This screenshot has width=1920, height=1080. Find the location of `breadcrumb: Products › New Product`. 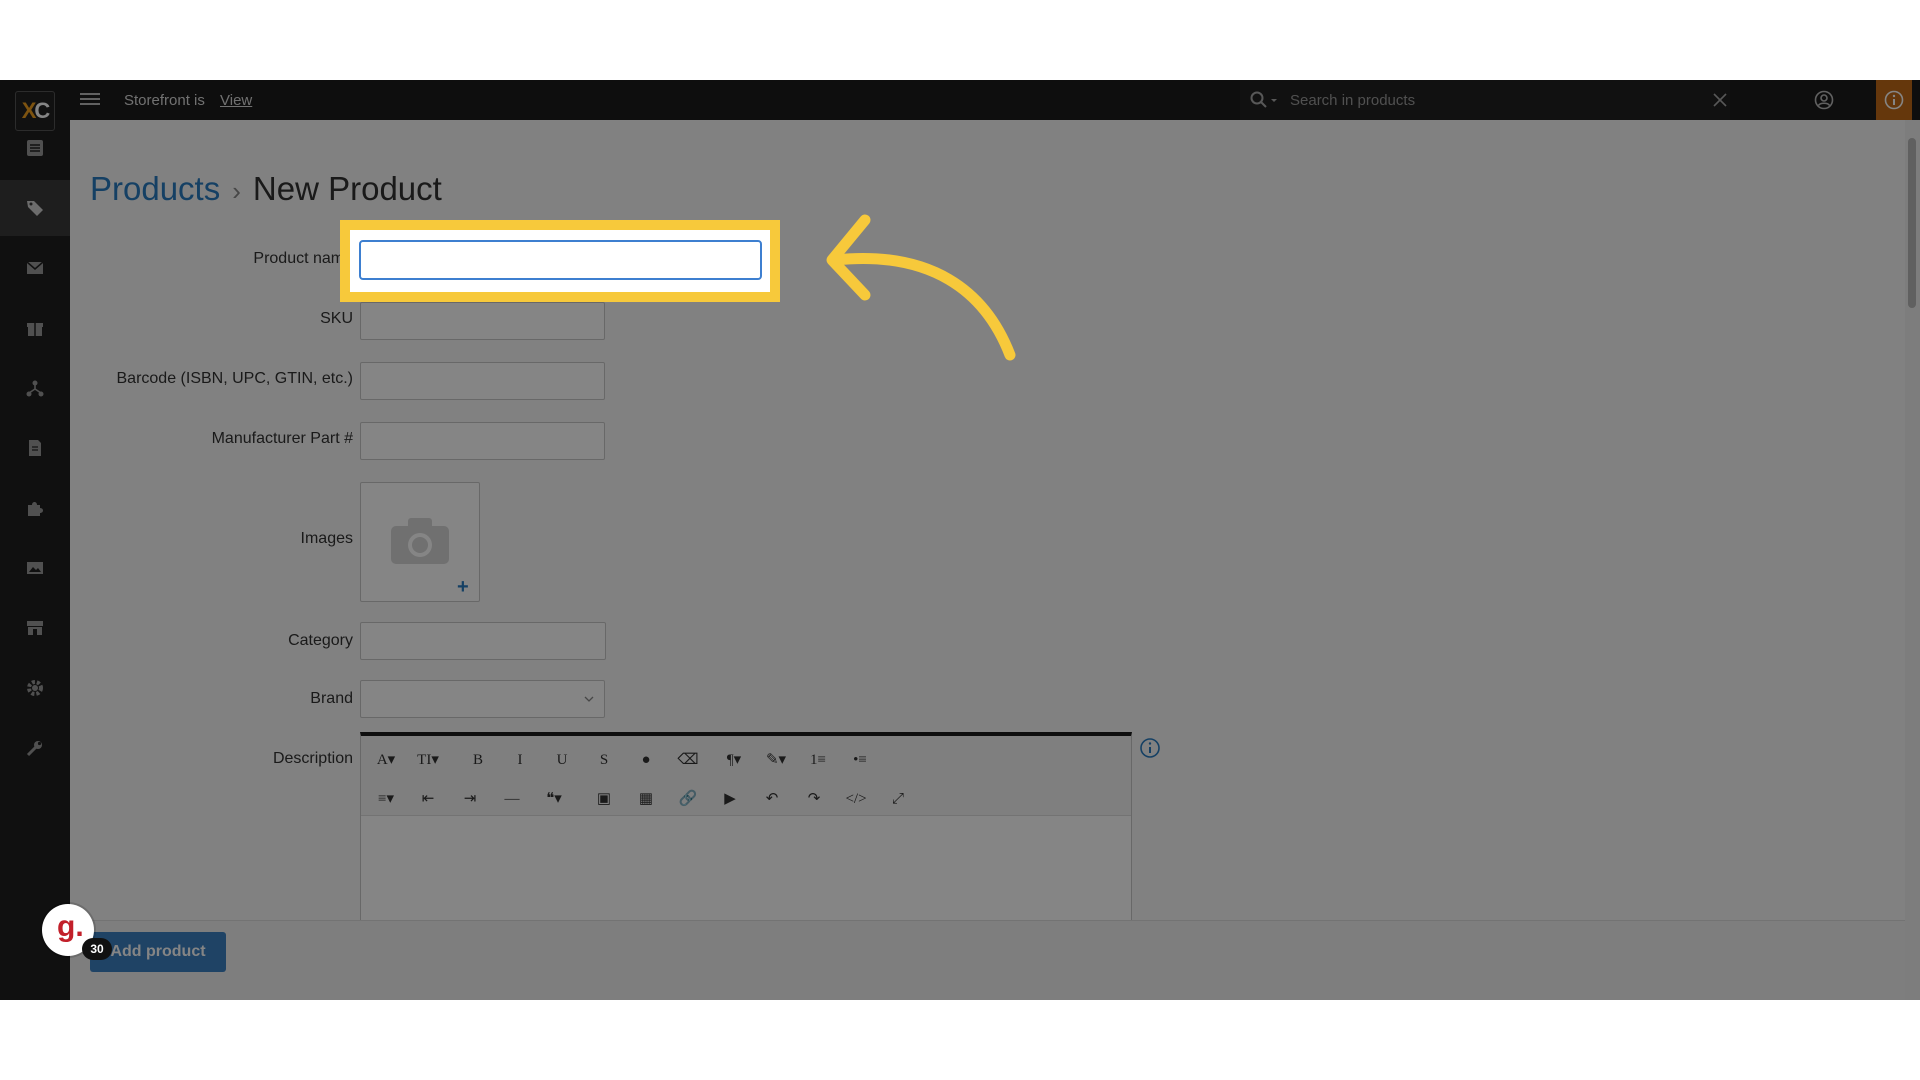

breadcrumb: Products › New Product is located at coordinates (266, 189).